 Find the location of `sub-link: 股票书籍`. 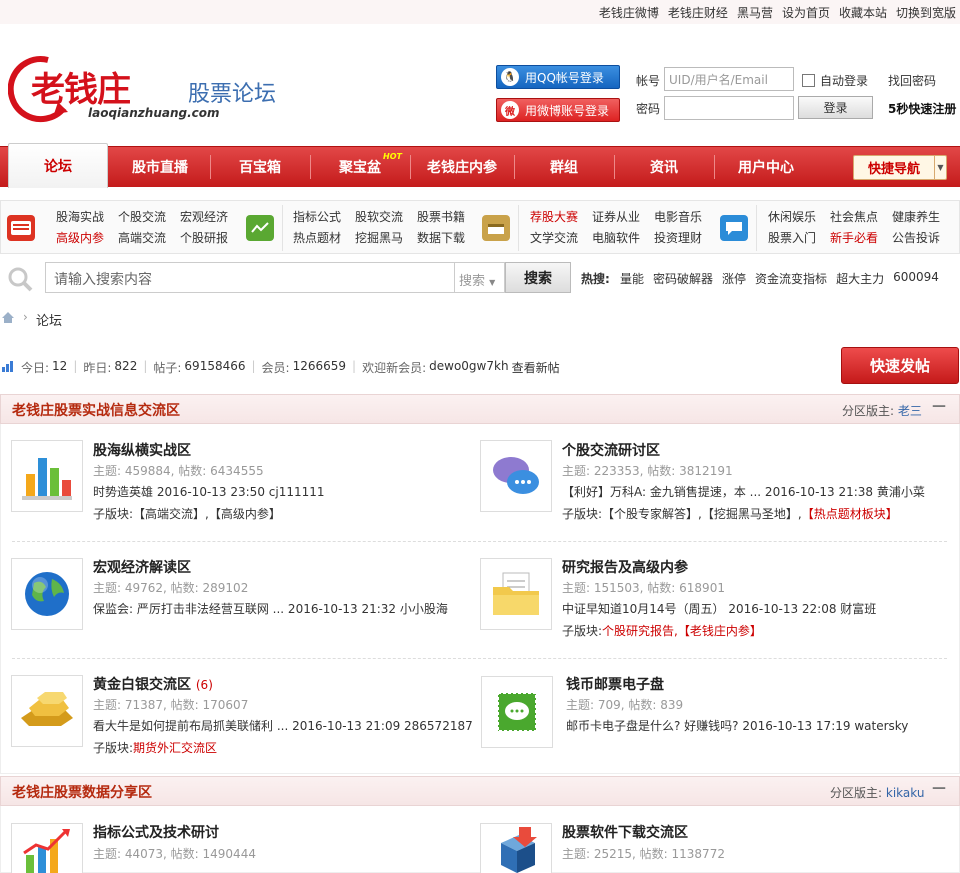

sub-link: 股票书籍 is located at coordinates (441, 216).